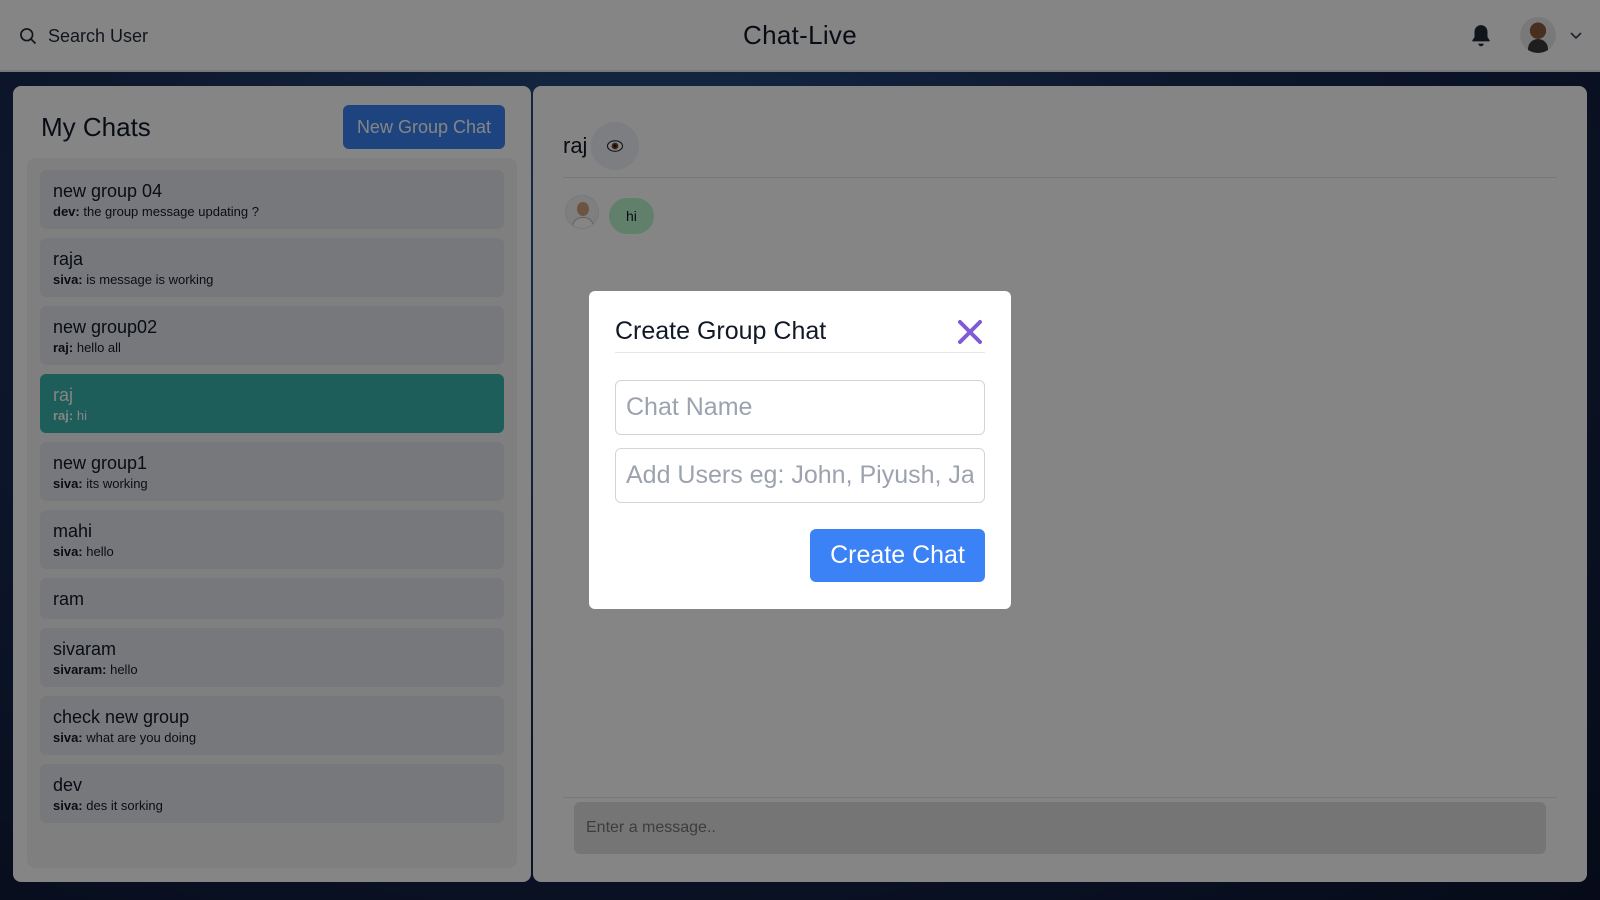 Image resolution: width=1600 pixels, height=900 pixels. Describe the element at coordinates (800, 407) in the screenshot. I see `chat-name-input` at that location.